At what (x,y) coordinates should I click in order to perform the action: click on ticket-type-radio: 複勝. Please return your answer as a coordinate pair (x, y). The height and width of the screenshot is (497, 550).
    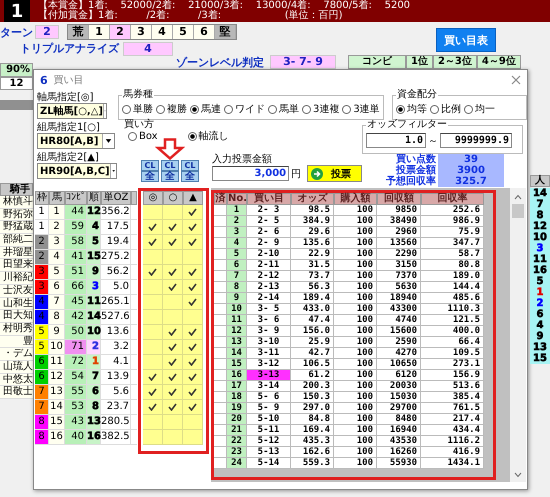
    Looking at the image, I should click on (171, 109).